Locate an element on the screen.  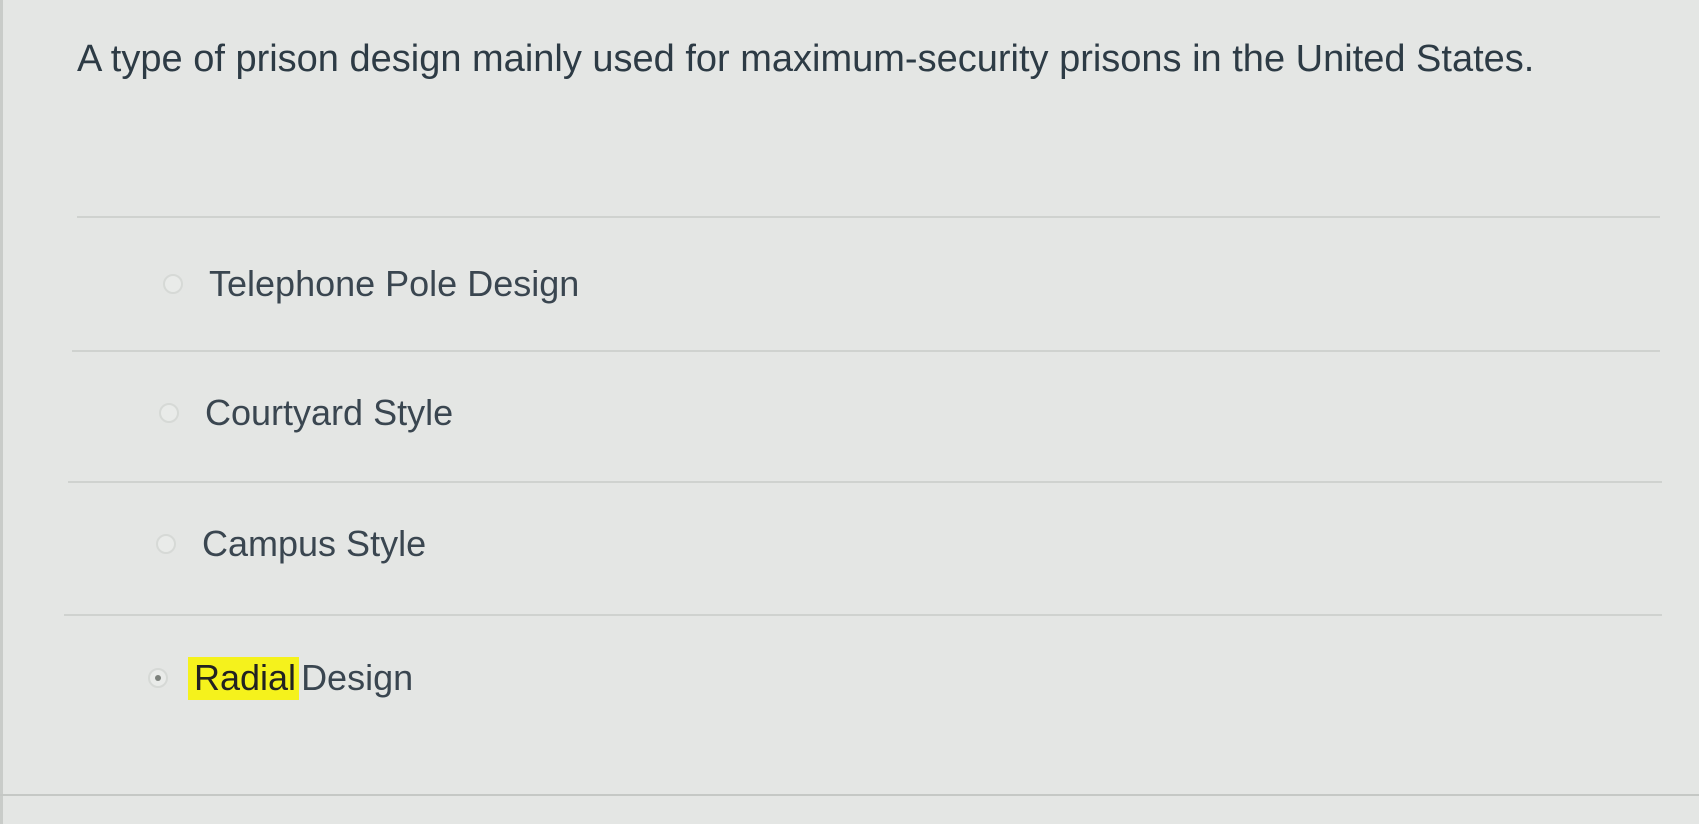
answer-label: Telephone Pole Design is located at coordinates (394, 283).